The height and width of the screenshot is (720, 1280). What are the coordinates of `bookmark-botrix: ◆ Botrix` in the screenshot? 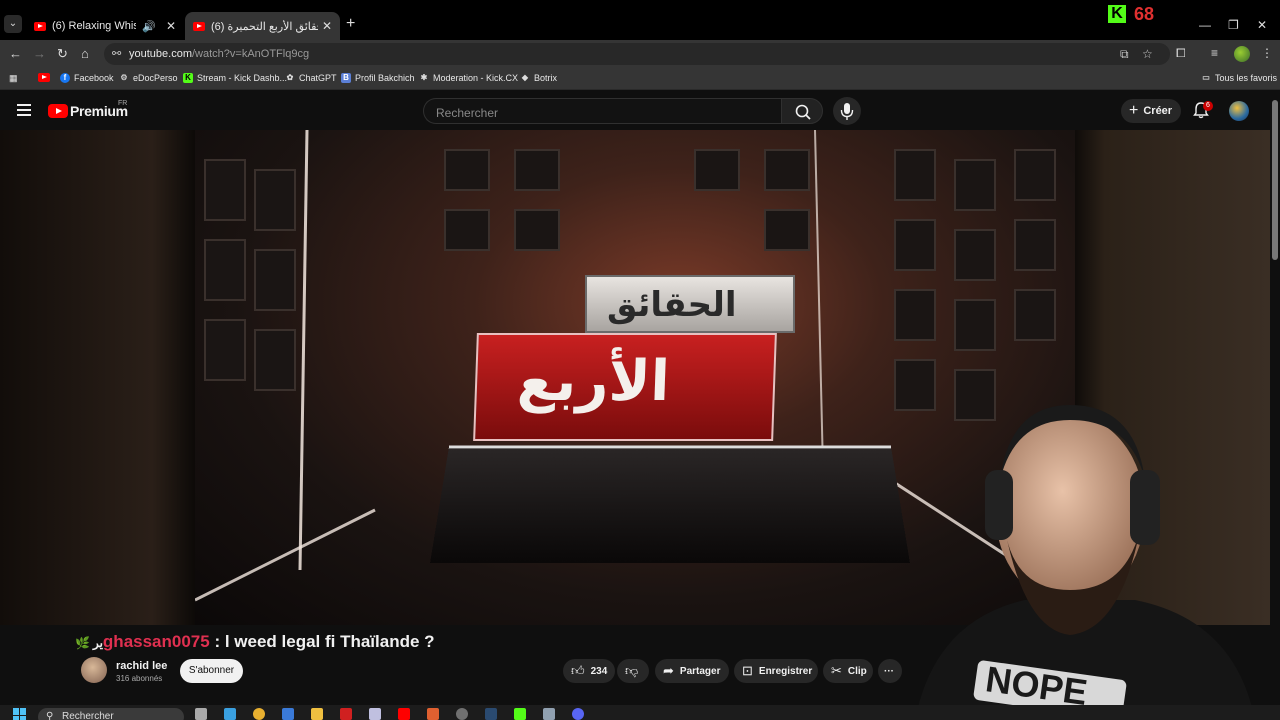 It's located at (538, 78).